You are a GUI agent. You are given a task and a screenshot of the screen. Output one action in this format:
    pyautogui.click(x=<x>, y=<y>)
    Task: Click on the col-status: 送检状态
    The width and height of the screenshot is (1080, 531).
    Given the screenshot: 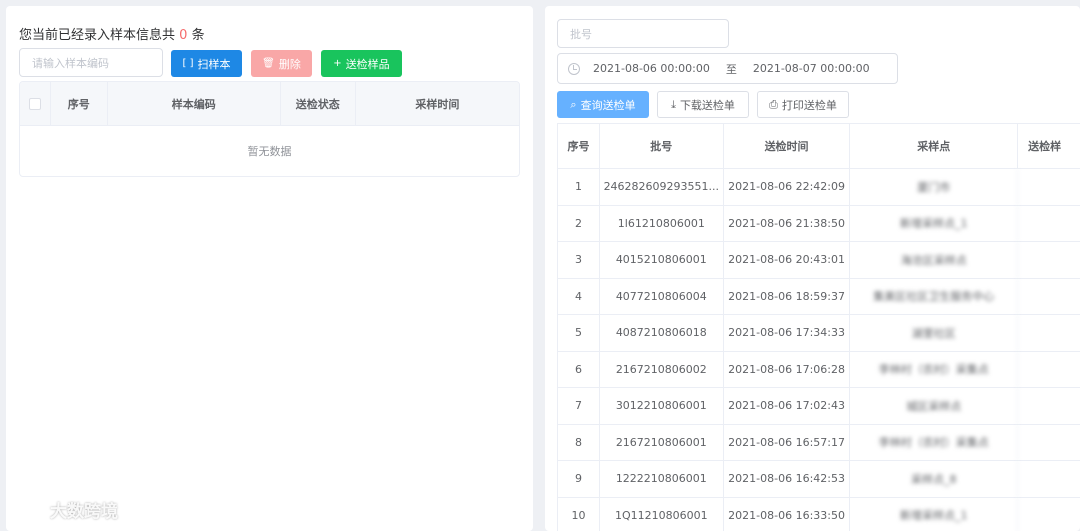 What is the action you would take?
    pyautogui.click(x=318, y=103)
    